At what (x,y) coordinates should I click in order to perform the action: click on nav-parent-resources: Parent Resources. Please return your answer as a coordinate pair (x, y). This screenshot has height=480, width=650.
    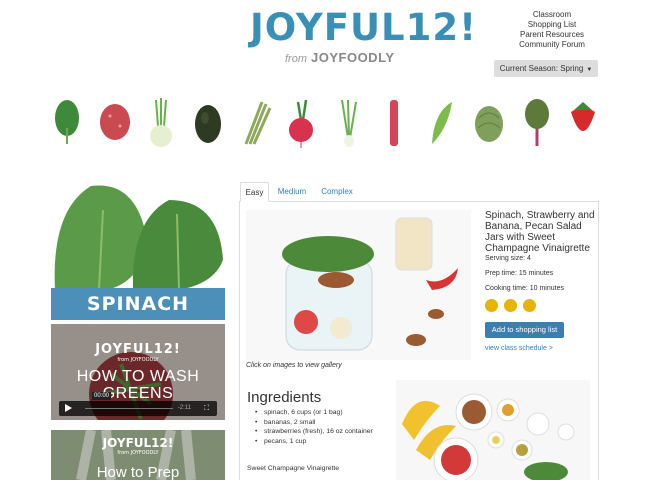
    Looking at the image, I should click on (552, 35).